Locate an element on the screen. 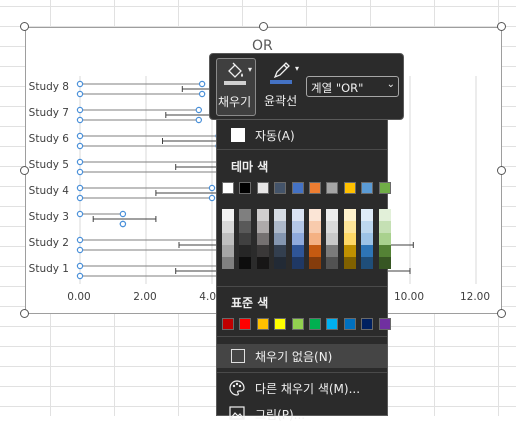  resize-handle-right is located at coordinates (501, 170).